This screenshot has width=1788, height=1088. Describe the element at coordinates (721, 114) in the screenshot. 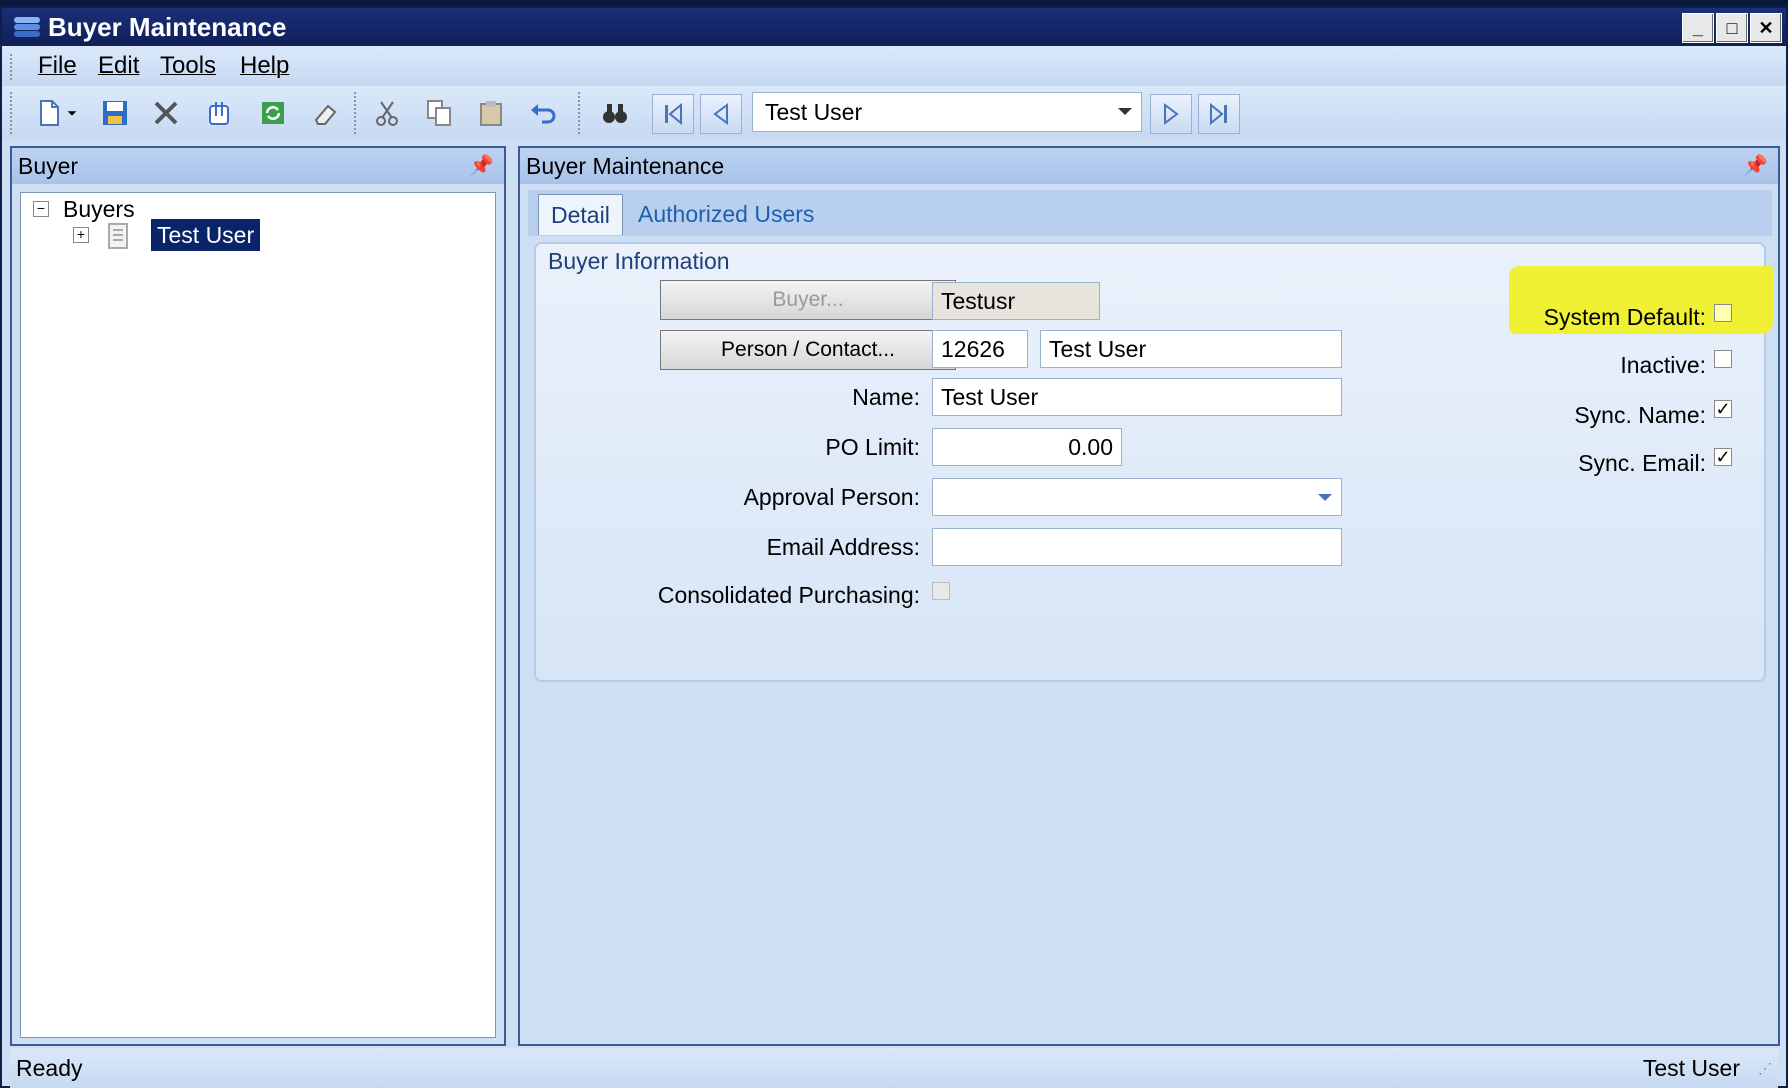

I see `previous-record-icon` at that location.